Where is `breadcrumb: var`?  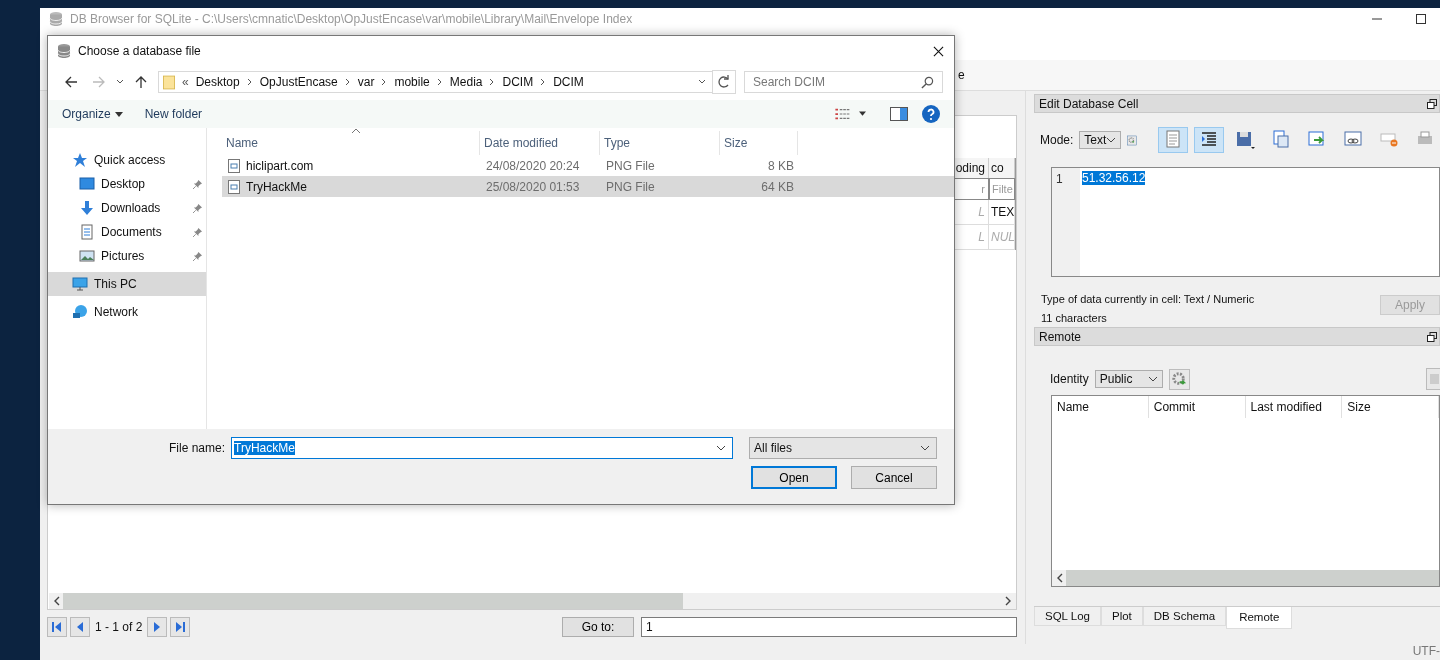 breadcrumb: var is located at coordinates (366, 82).